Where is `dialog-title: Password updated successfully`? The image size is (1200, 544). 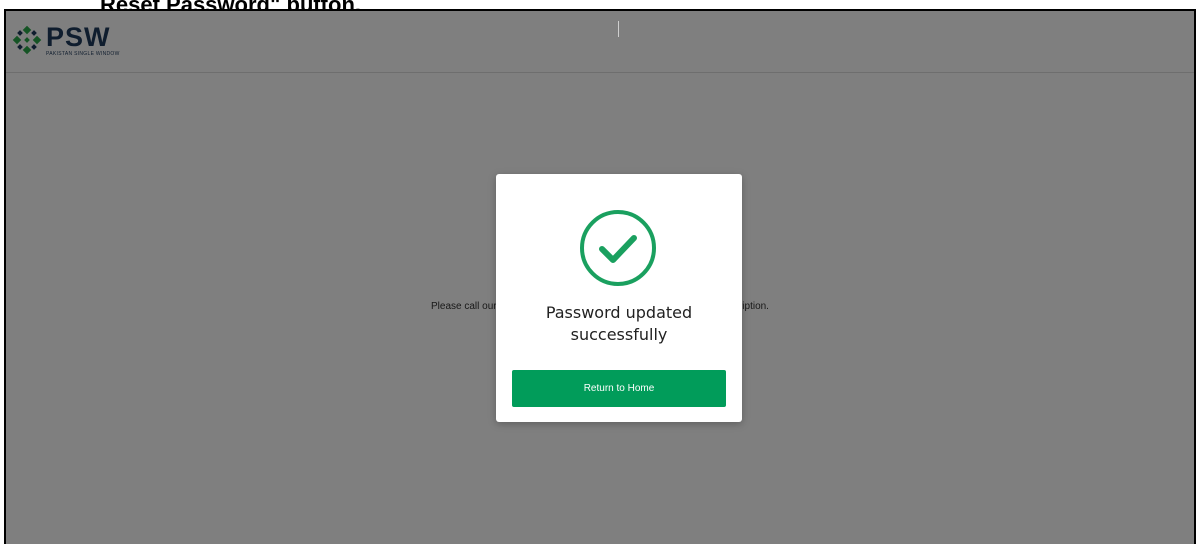 dialog-title: Password updated successfully is located at coordinates (619, 323).